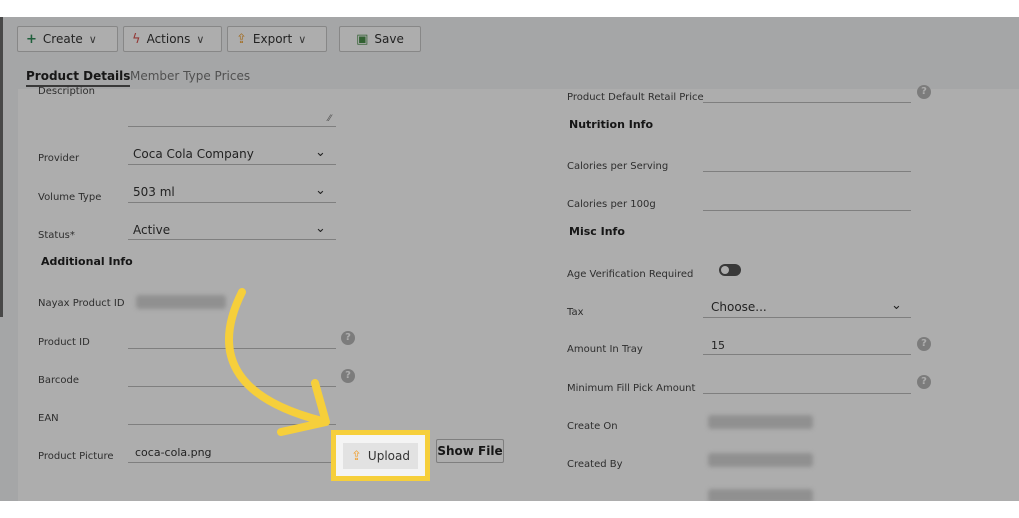 The image size is (1019, 518). What do you see at coordinates (277, 362) in the screenshot?
I see `tutorial-arrow-icon` at bounding box center [277, 362].